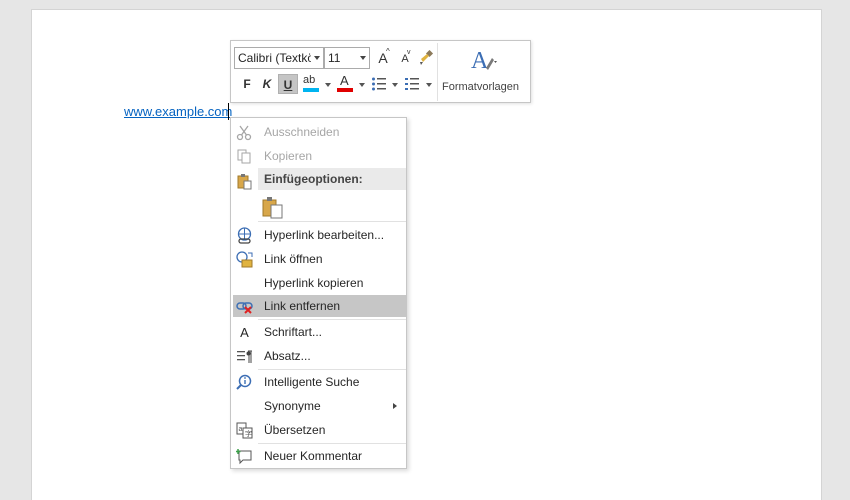  Describe the element at coordinates (244, 259) in the screenshot. I see `open-link-icon` at that location.